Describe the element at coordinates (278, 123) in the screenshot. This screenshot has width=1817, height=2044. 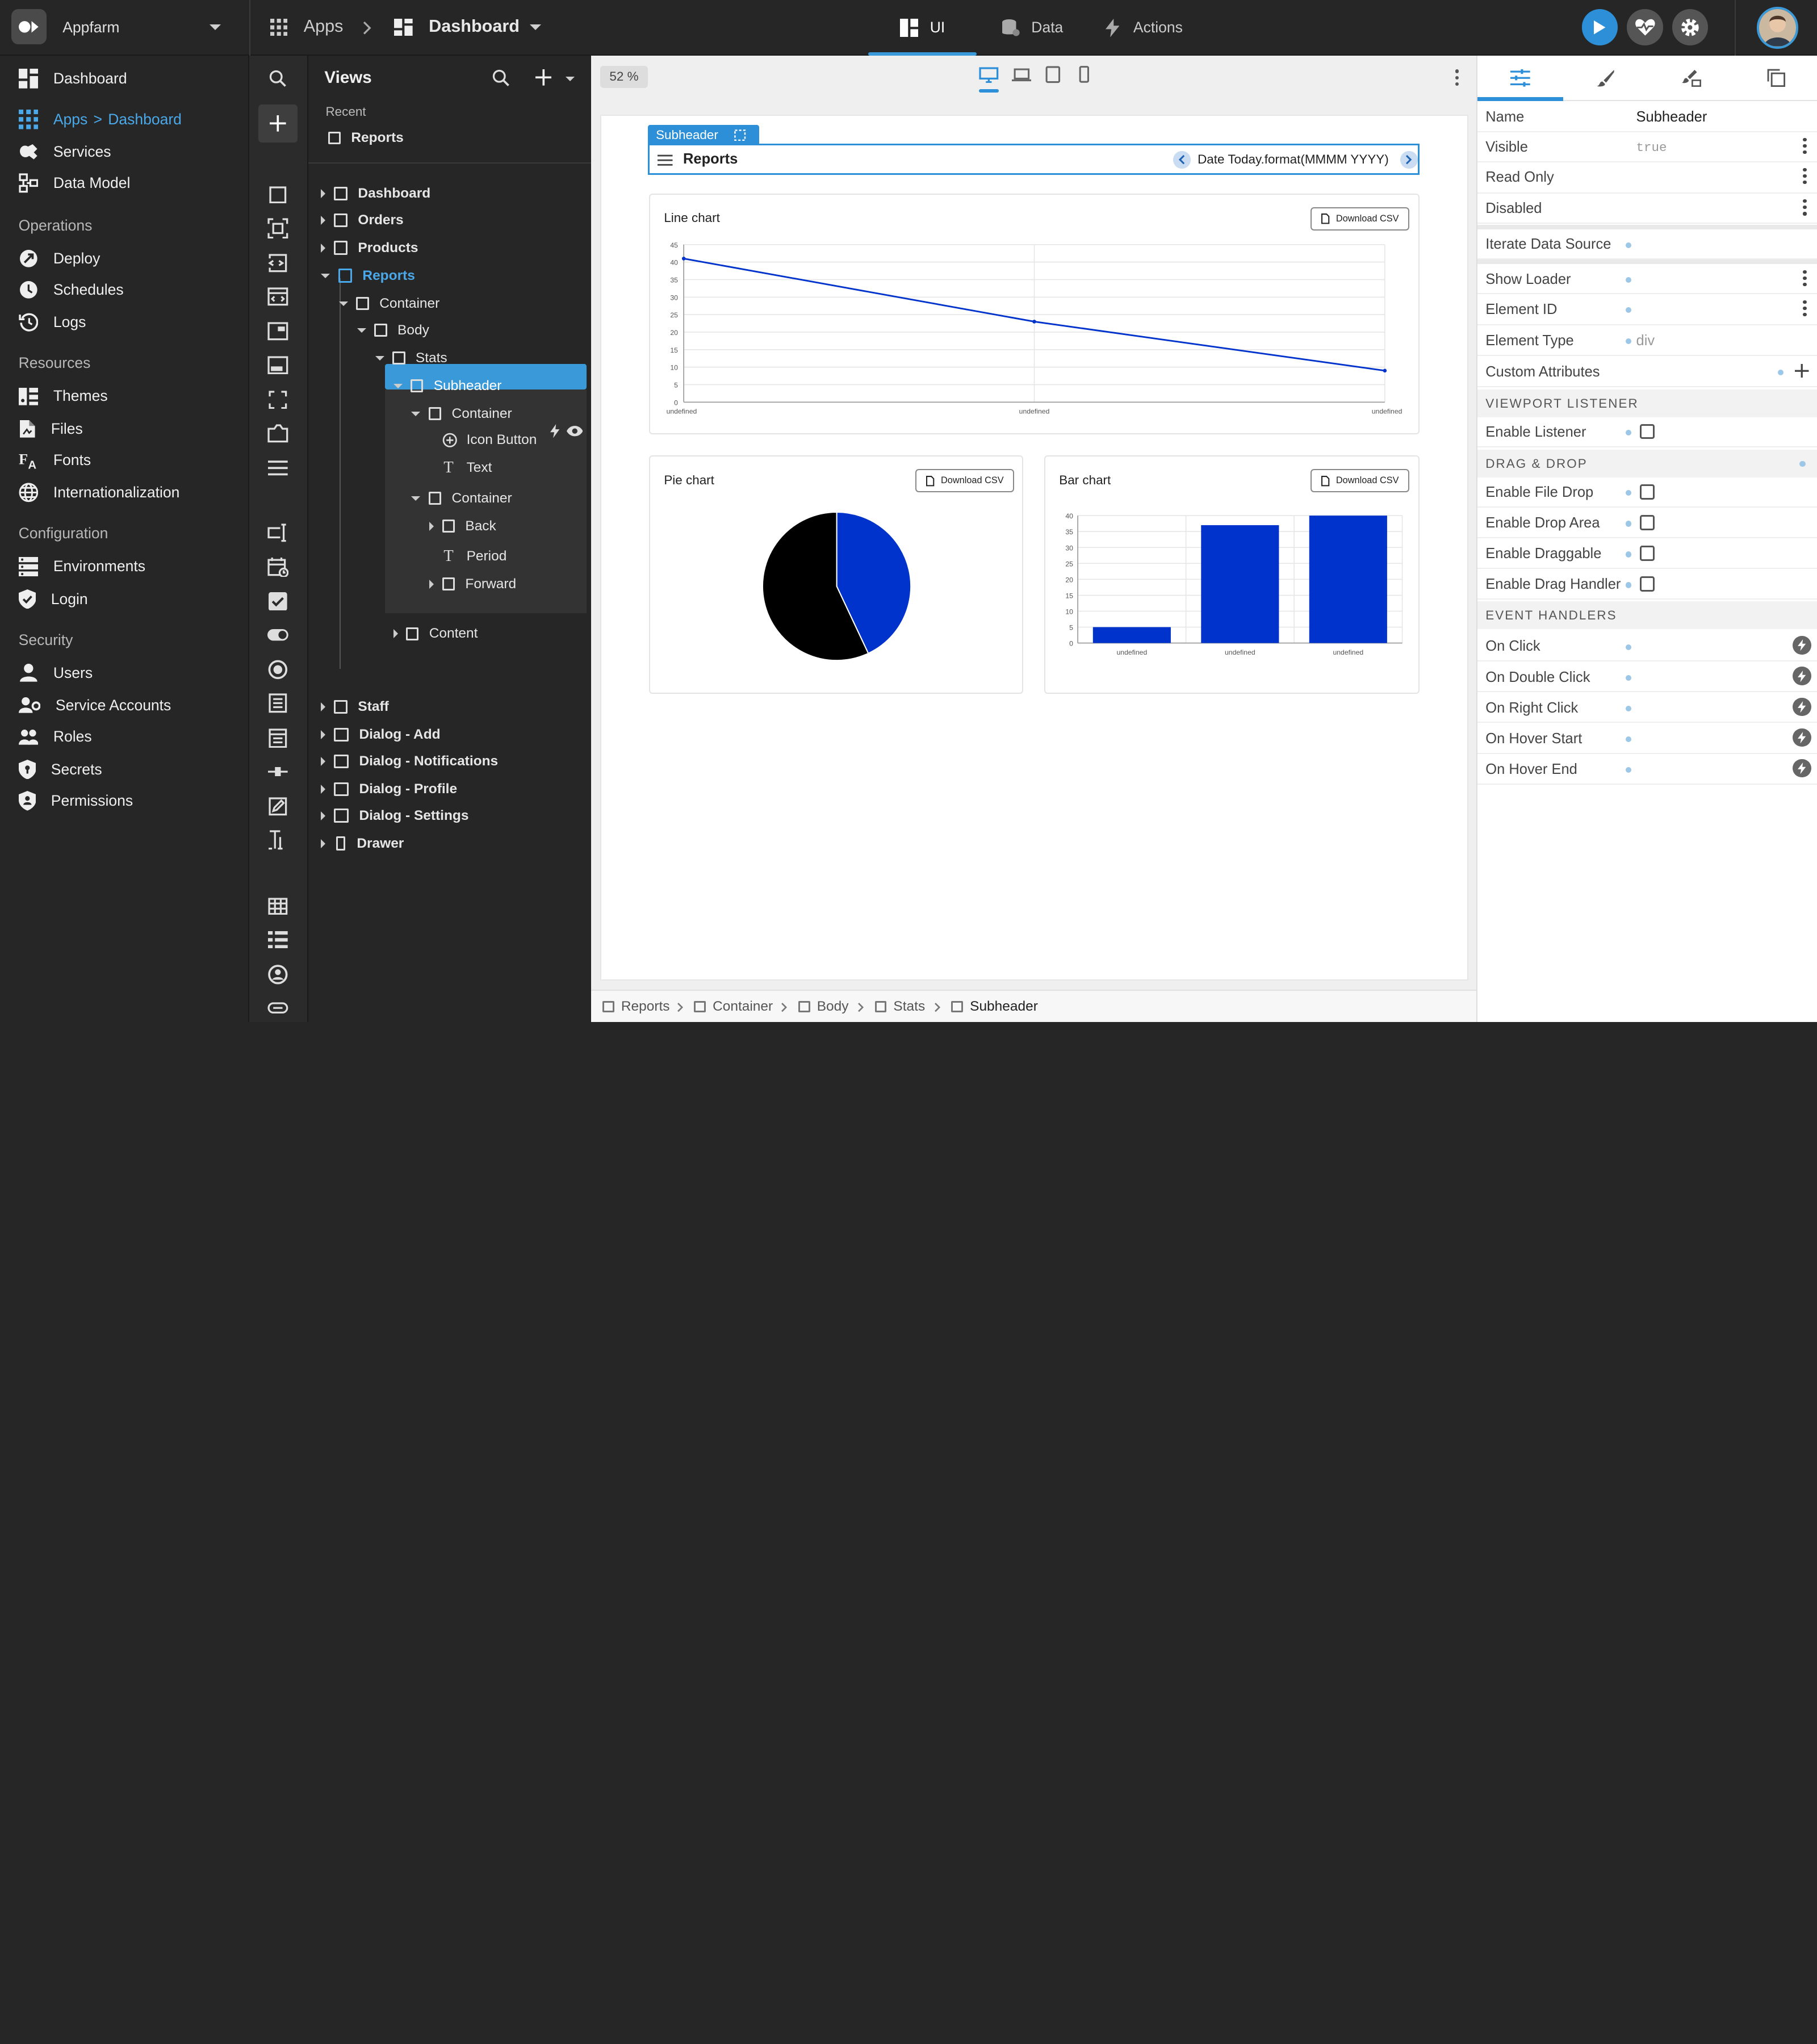
I see `add-component-button` at that location.